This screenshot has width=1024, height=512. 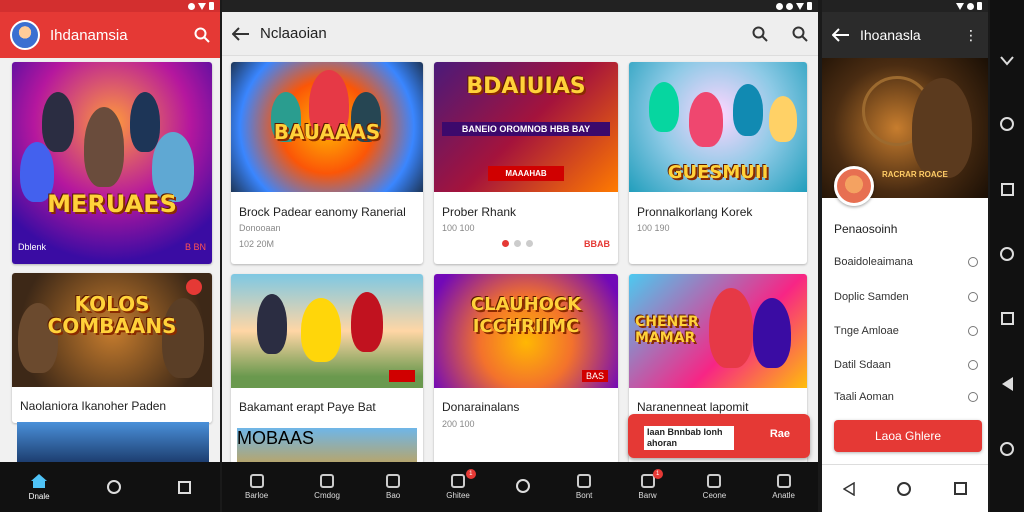 I want to click on card-title: Donarainalans, so click(x=481, y=407).